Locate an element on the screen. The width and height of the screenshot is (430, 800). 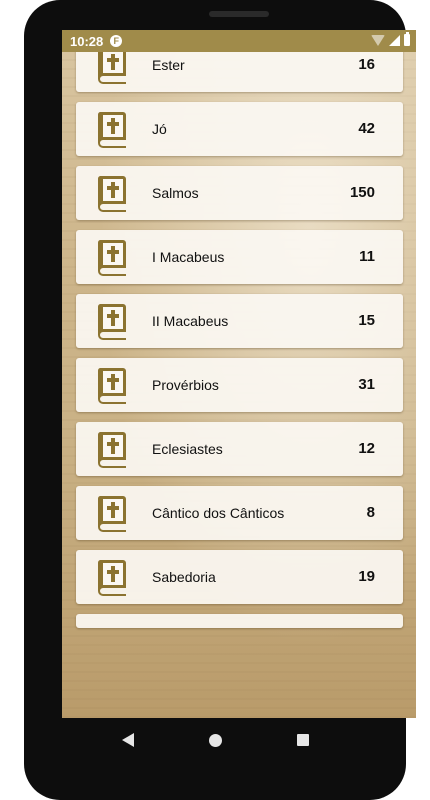
chapter-count: 16 is located at coordinates (366, 64).